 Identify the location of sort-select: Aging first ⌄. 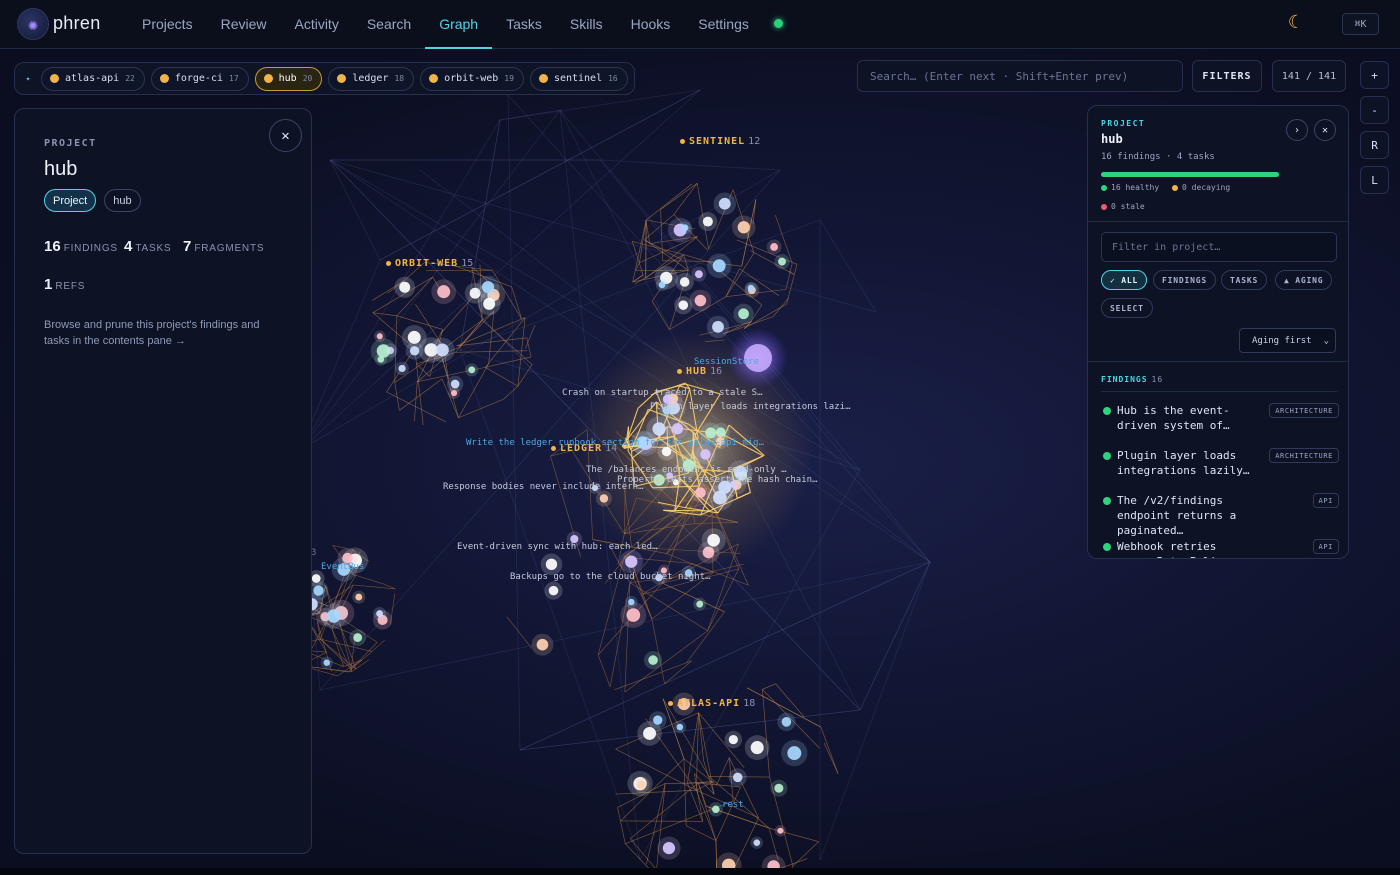
(1287, 340).